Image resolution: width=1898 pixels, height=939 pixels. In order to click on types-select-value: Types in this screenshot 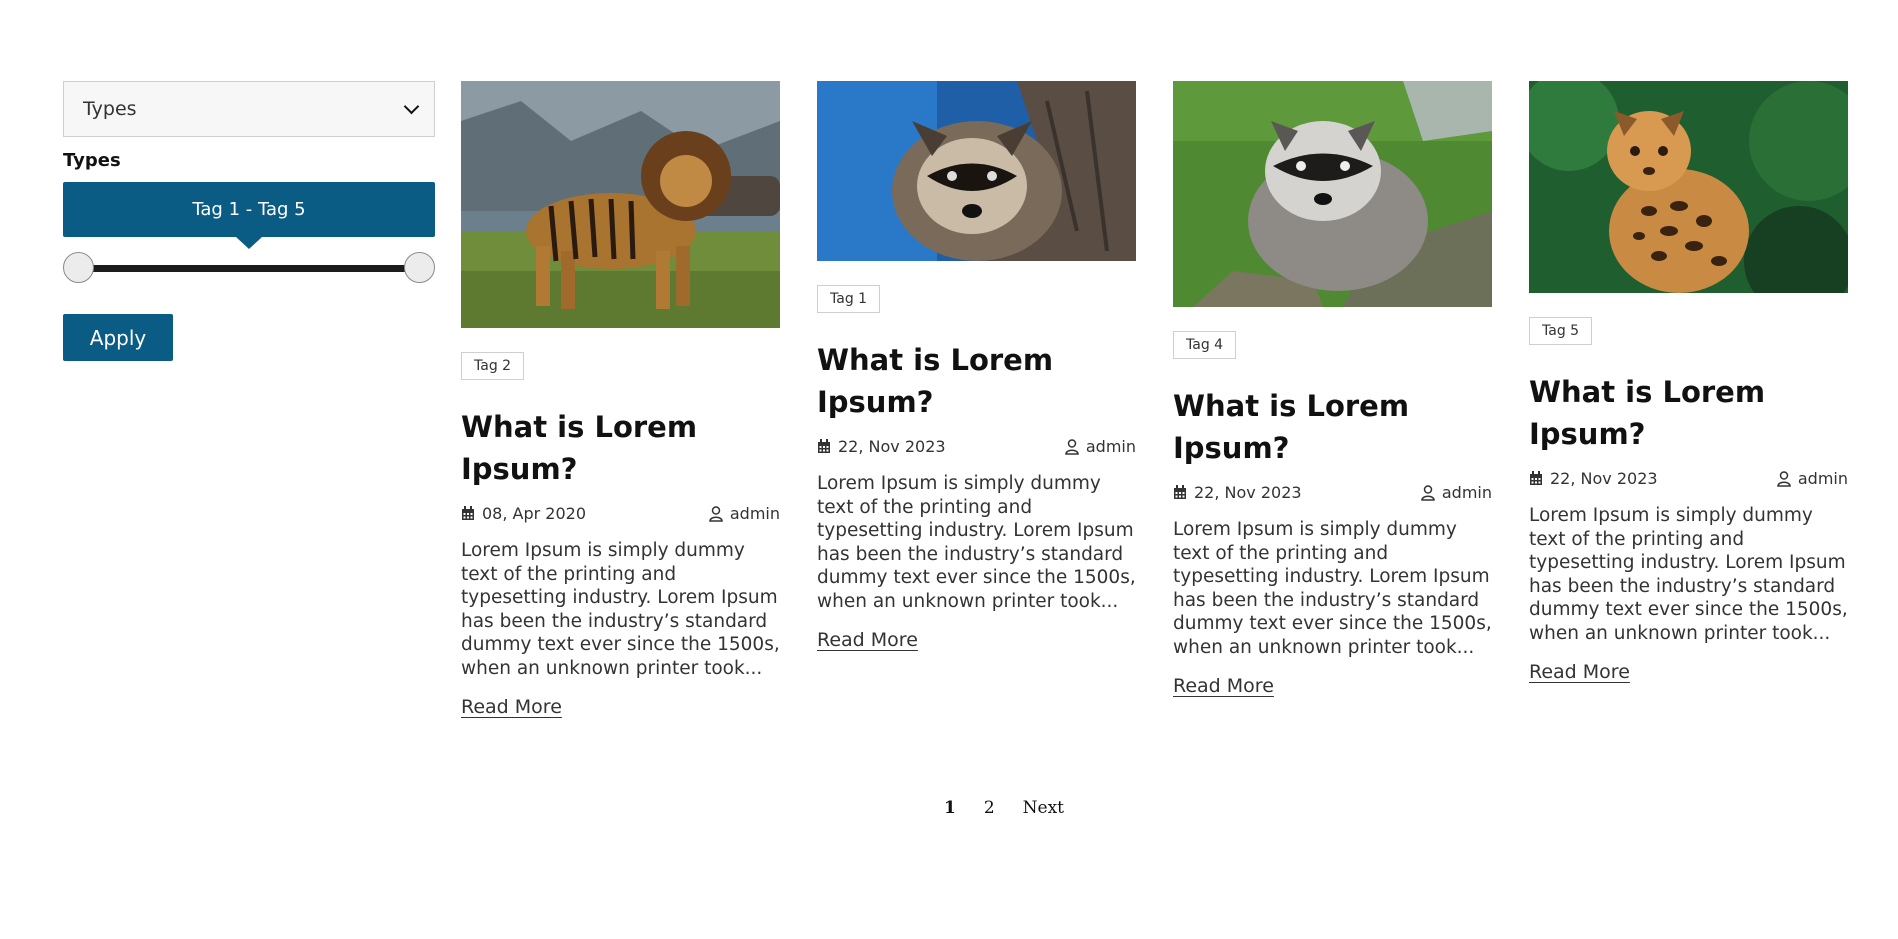, I will do `click(110, 109)`.